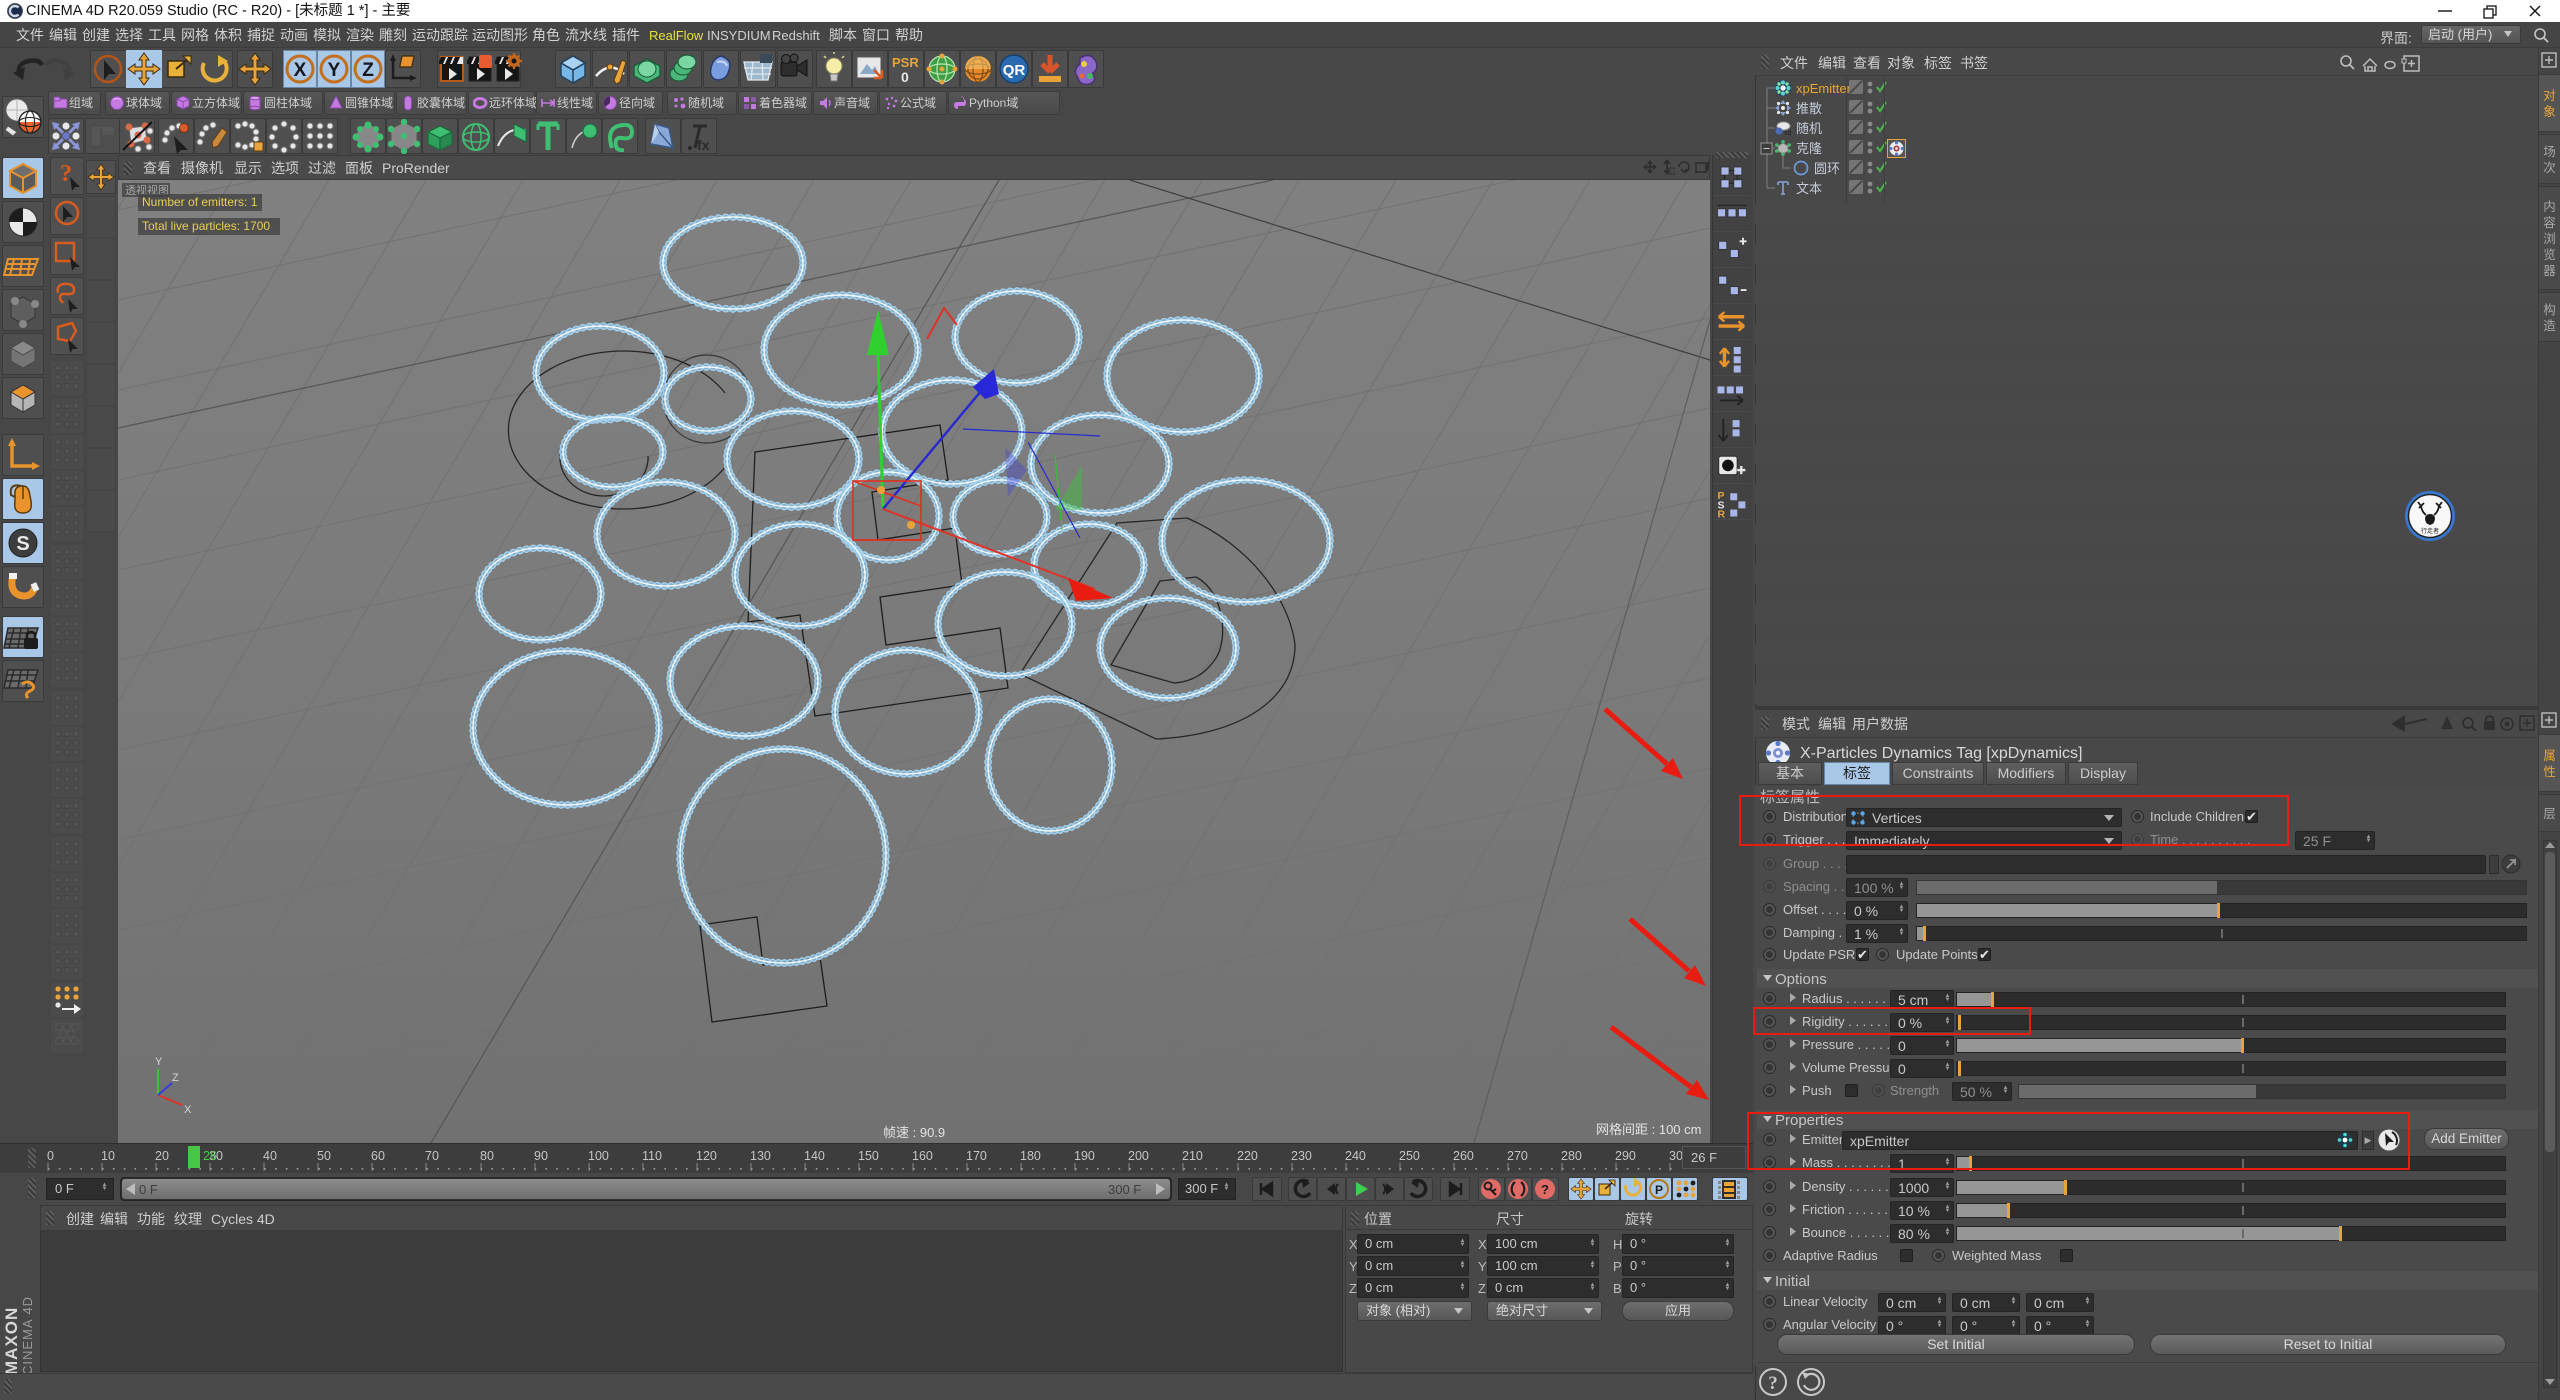 The image size is (2560, 1400). I want to click on svg-text: S, so click(22, 544).